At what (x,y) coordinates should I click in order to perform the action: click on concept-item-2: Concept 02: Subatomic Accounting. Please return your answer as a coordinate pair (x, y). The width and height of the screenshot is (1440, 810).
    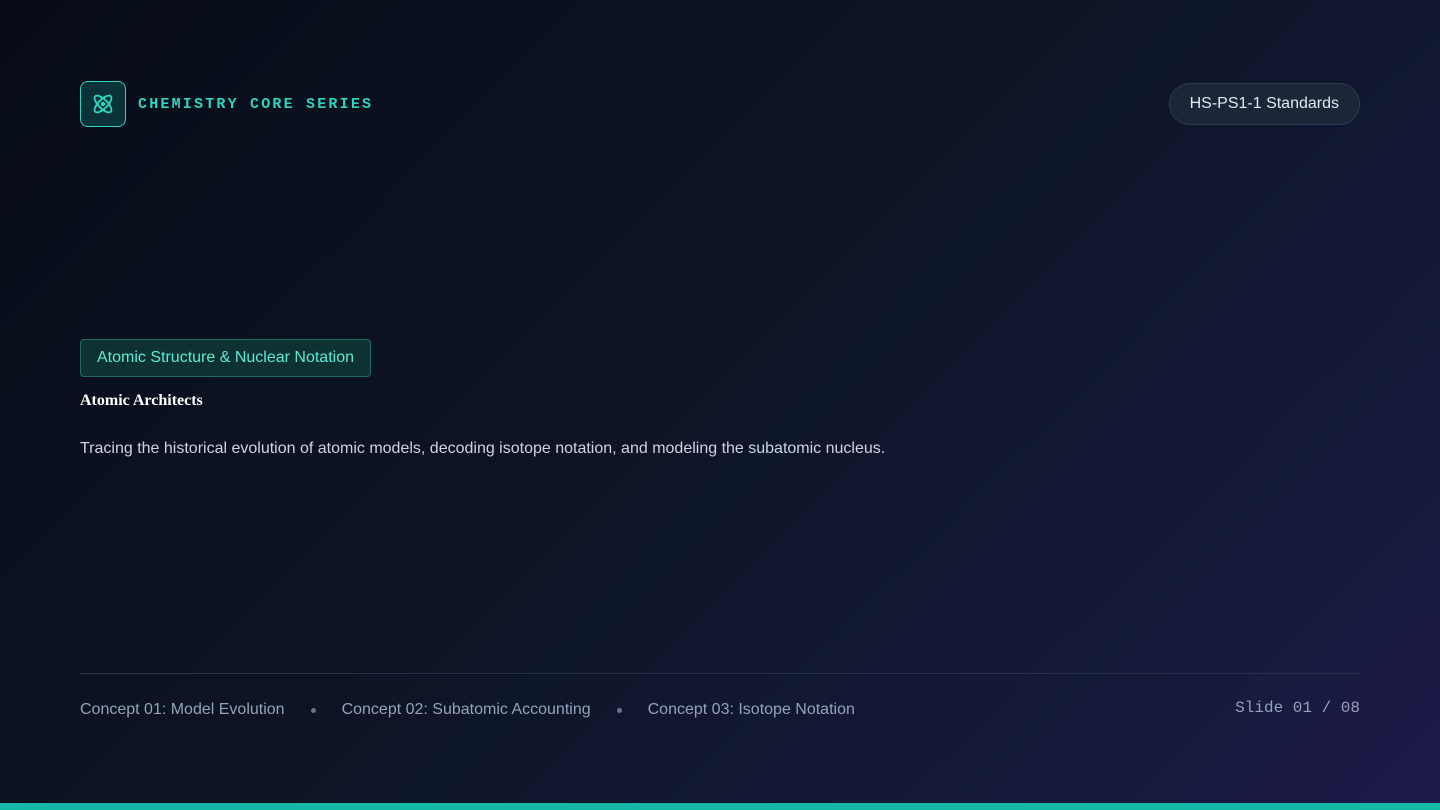
    Looking at the image, I should click on (466, 709).